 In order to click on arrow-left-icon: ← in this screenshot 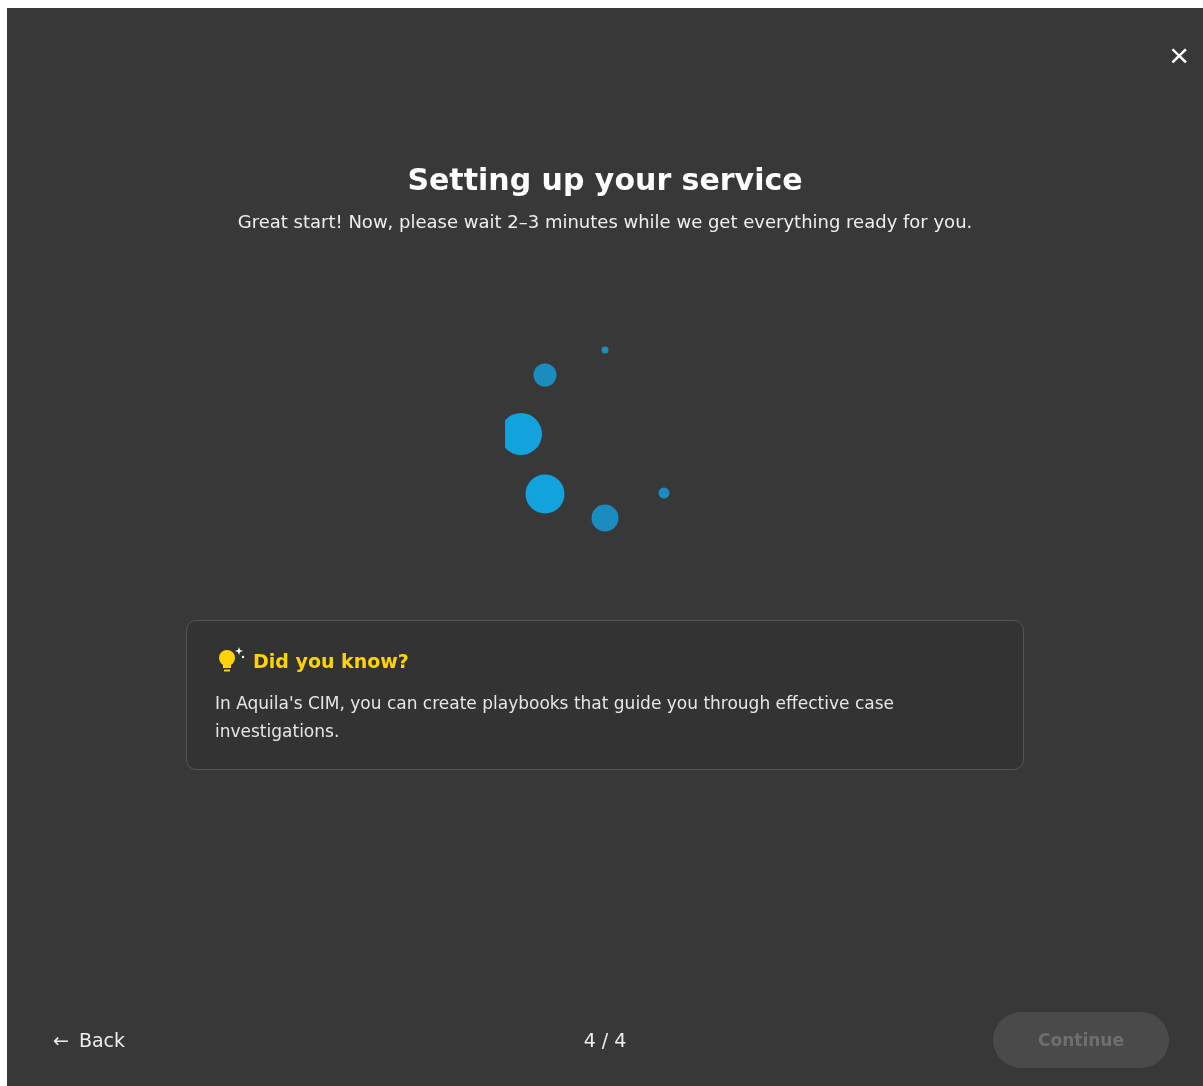, I will do `click(61, 1040)`.